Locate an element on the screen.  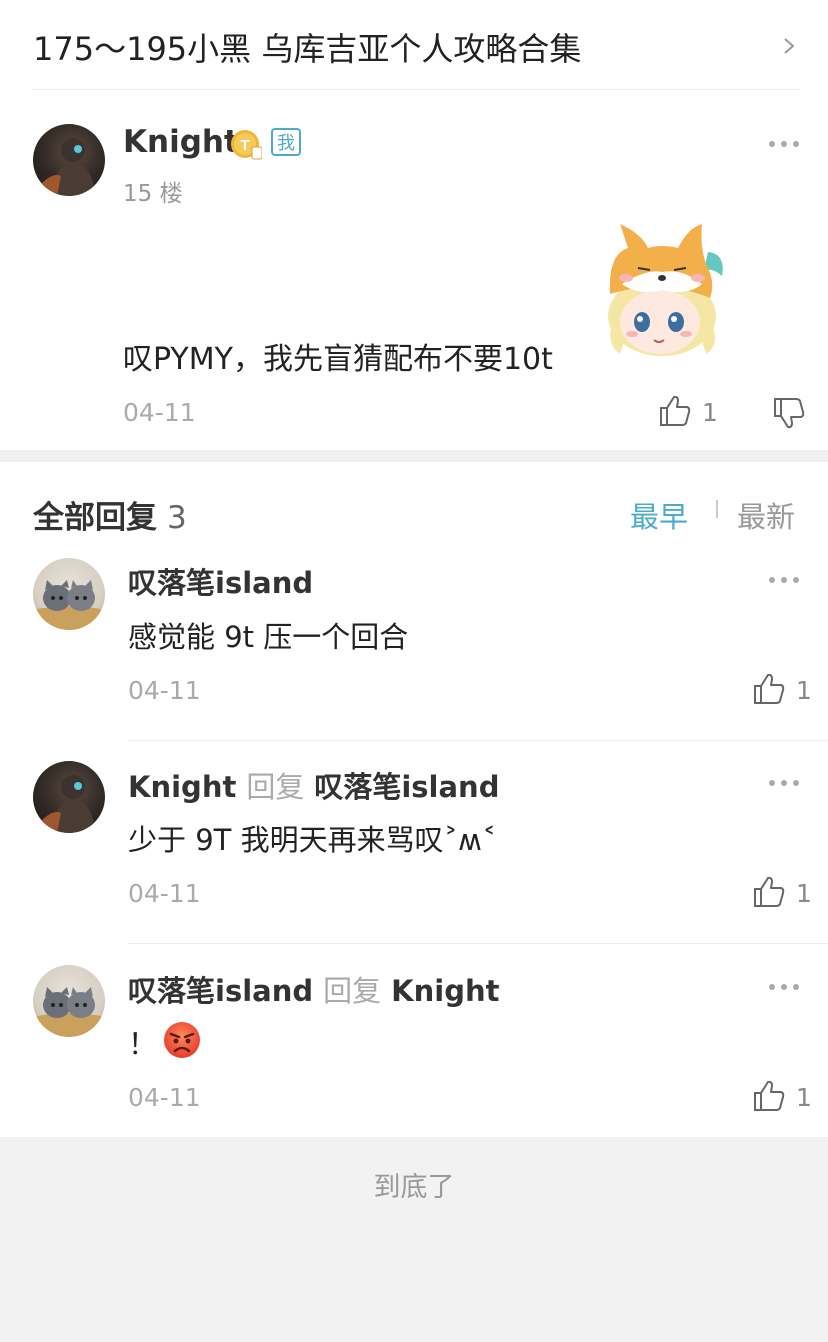
post-text: 叹PYMY，我先盲猜配布不要10t is located at coordinates (338, 359).